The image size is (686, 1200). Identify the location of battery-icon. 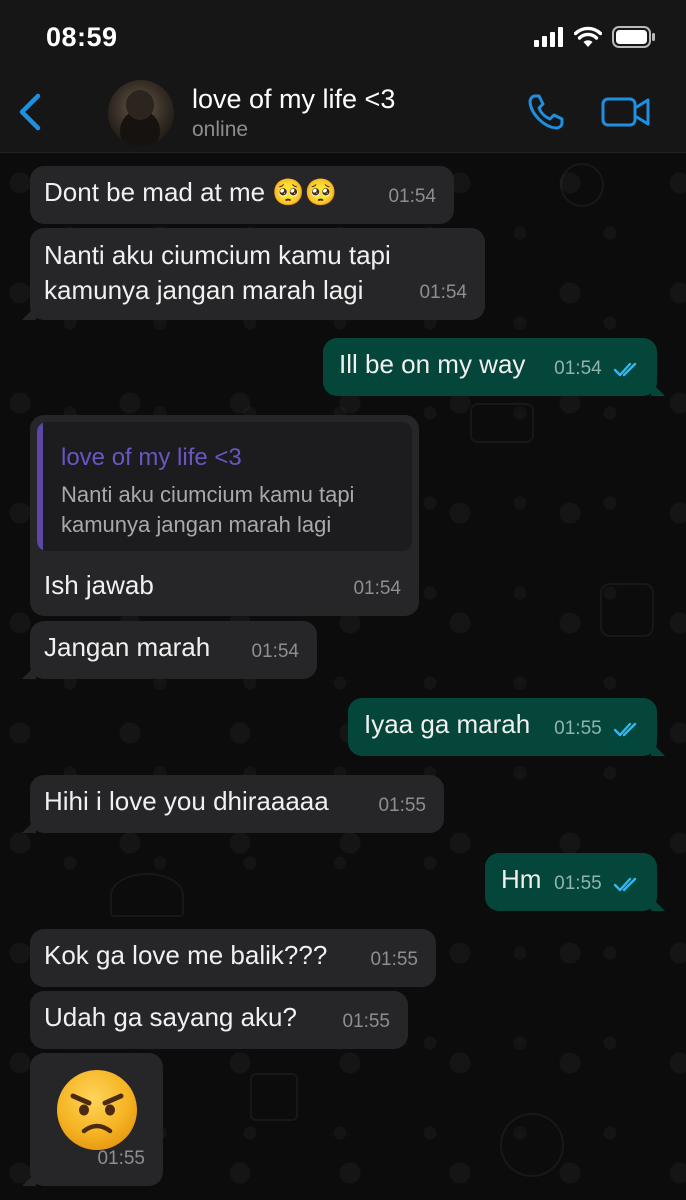
(633, 37).